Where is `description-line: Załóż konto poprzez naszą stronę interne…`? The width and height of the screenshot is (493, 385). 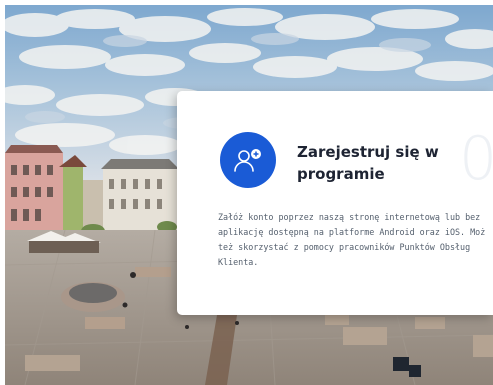
description-line: Załóż konto poprzez naszą stronę interne… is located at coordinates (349, 217).